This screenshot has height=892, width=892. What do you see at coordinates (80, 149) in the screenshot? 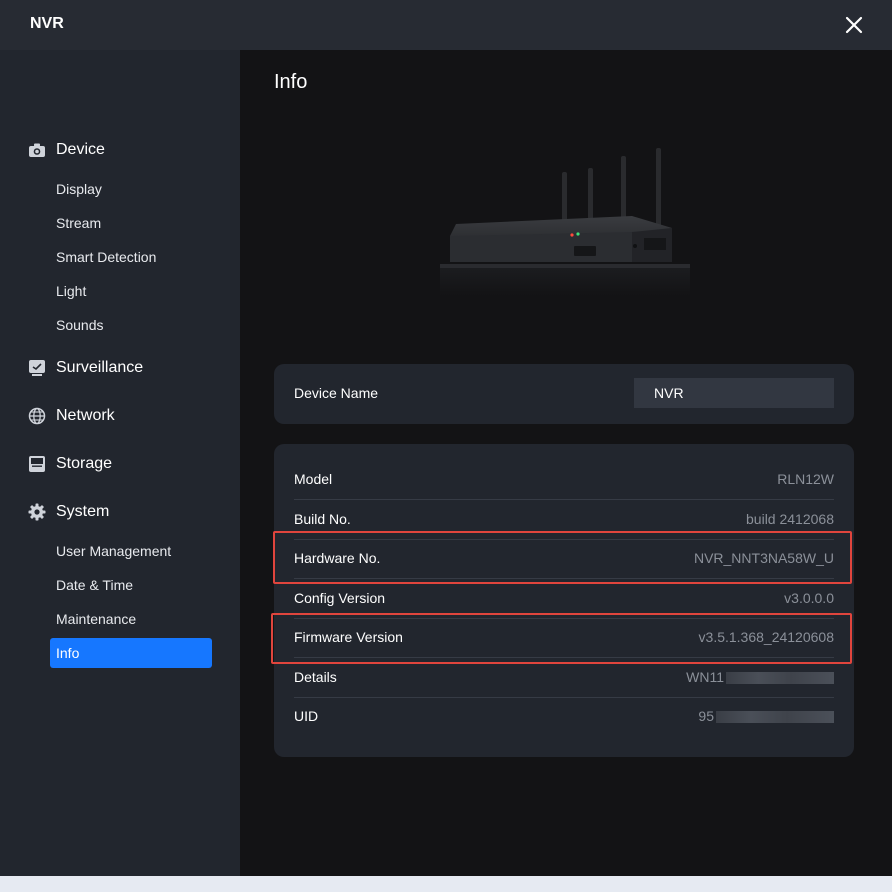
I see `sidebar-section-label: Device` at bounding box center [80, 149].